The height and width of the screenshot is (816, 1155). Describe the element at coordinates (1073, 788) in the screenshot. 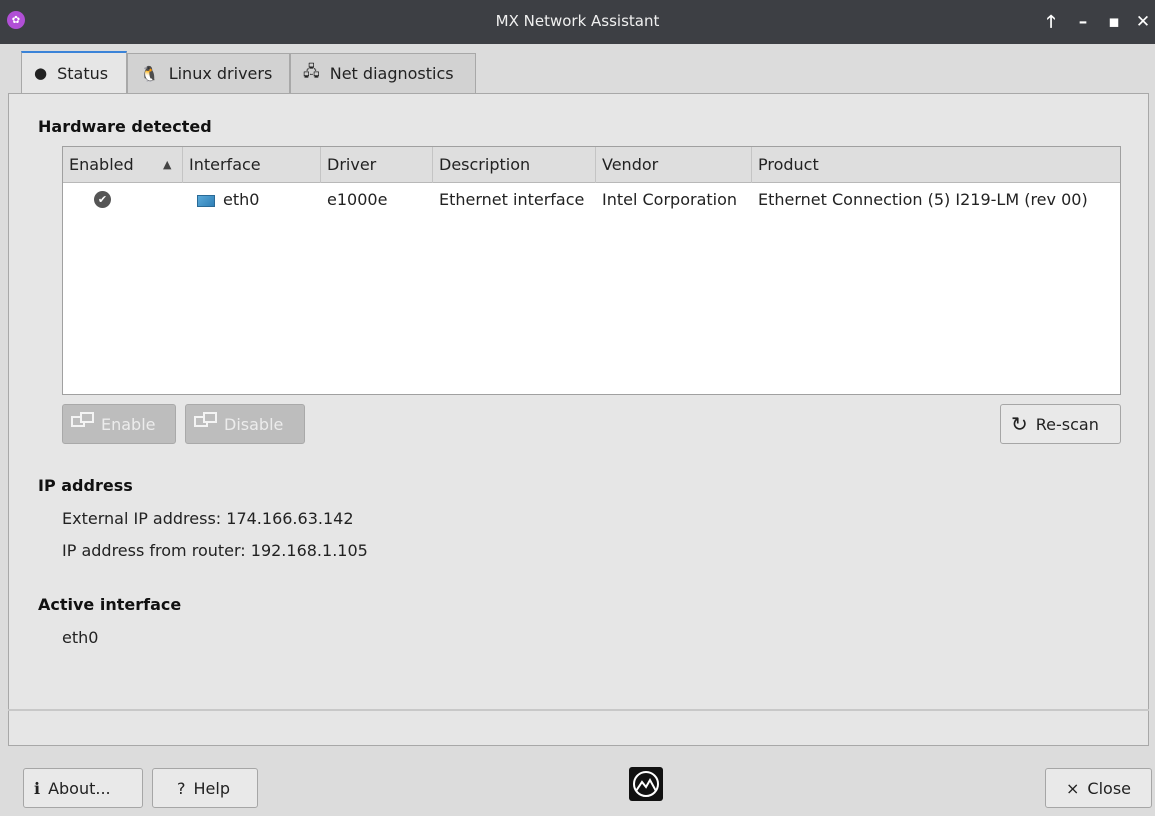

I see `close-icon: ×` at that location.